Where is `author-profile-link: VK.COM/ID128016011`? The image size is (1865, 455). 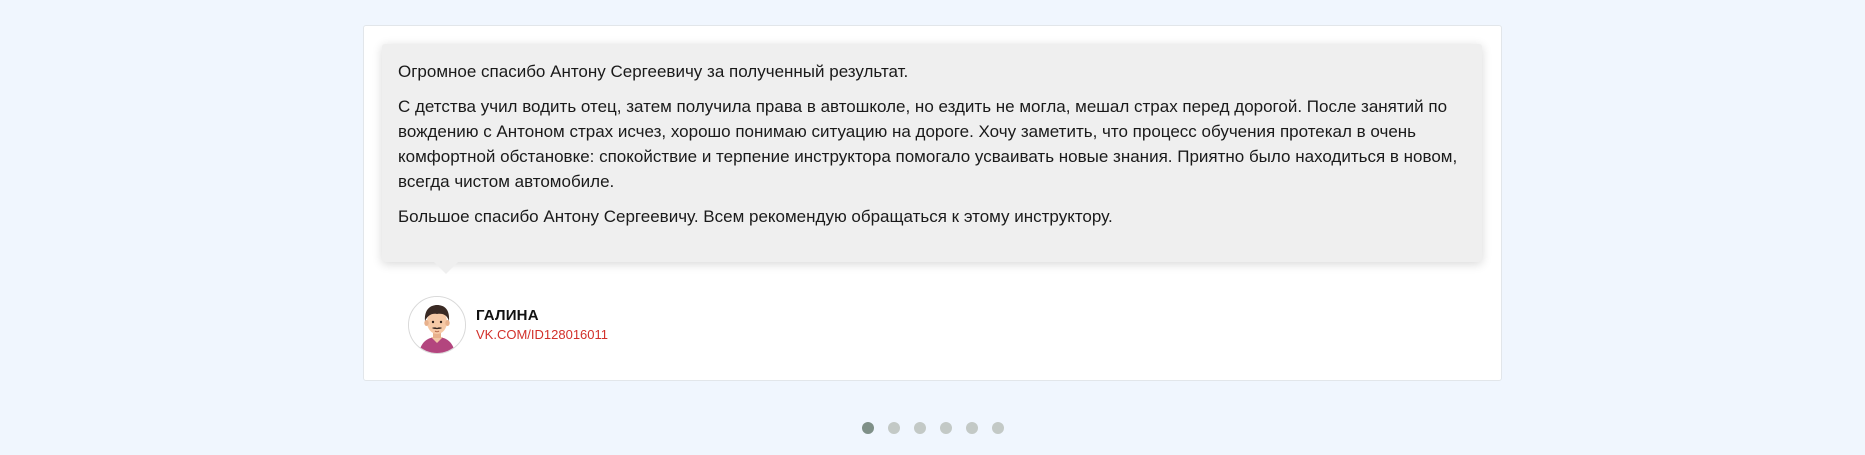 author-profile-link: VK.COM/ID128016011 is located at coordinates (542, 335).